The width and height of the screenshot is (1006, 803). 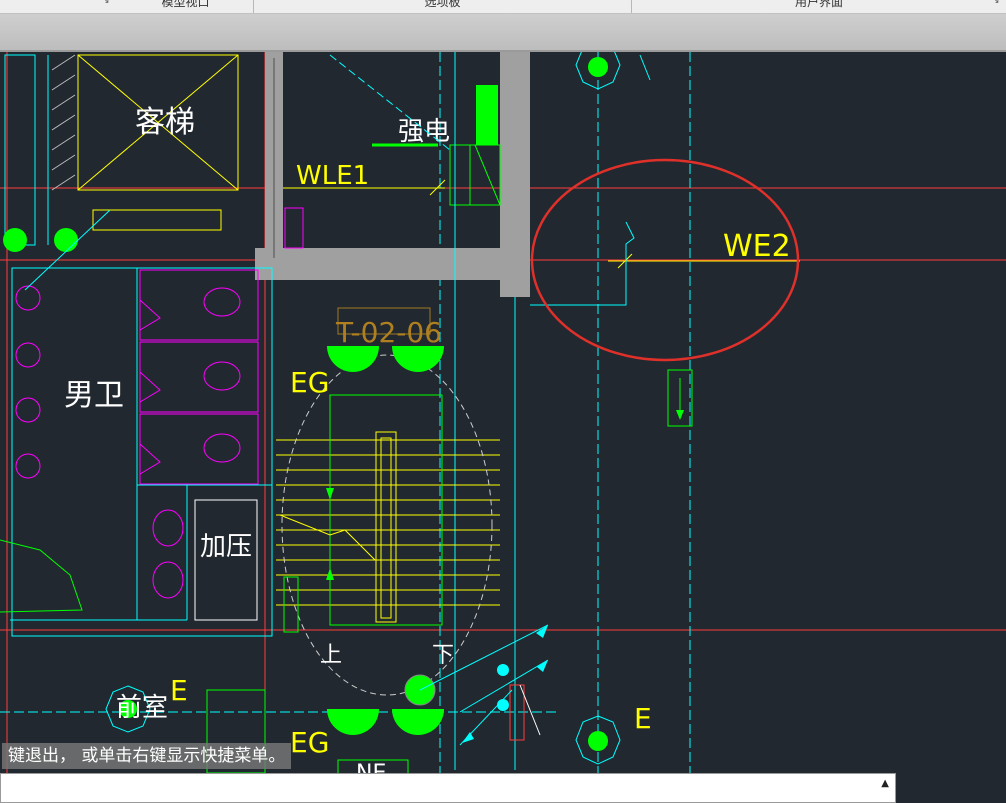 I want to click on wle1-label: WLE1, so click(x=332, y=176).